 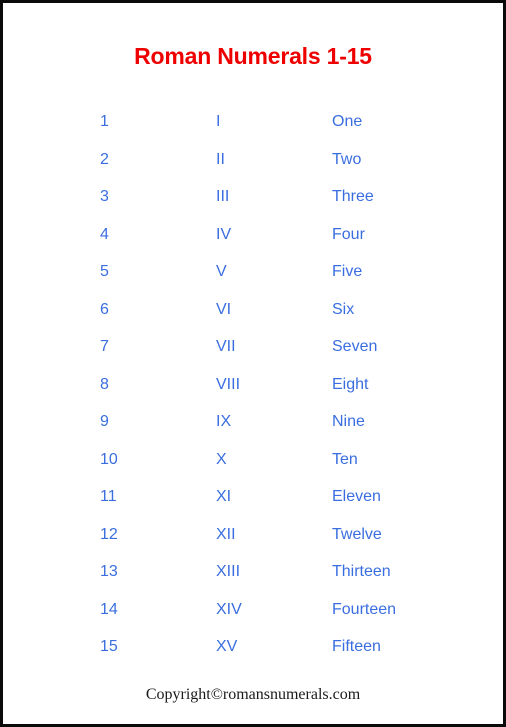 I want to click on cell-arabic-number: 6, so click(x=104, y=309).